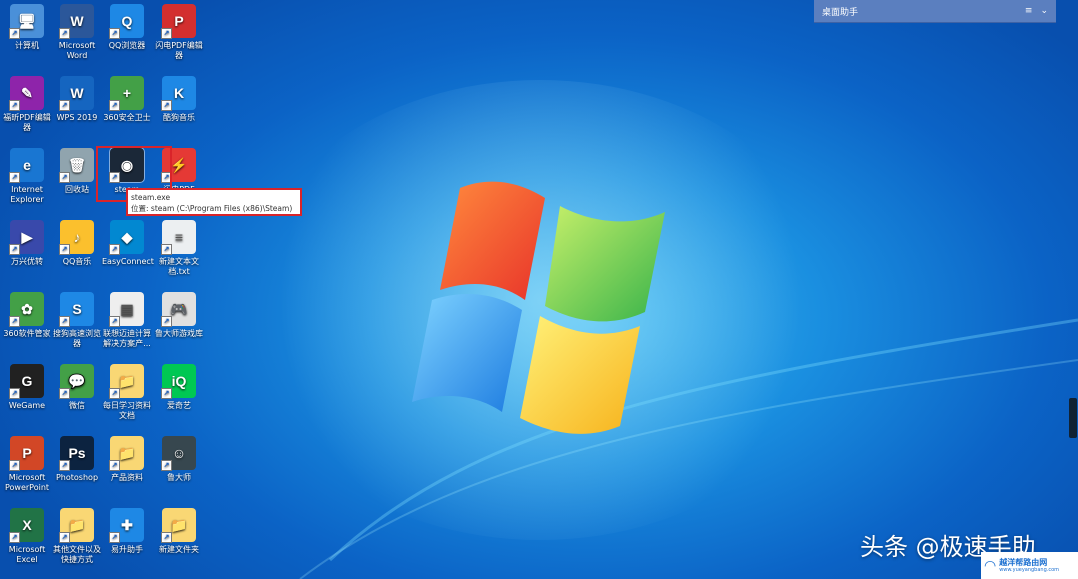 This screenshot has width=1078, height=579. Describe the element at coordinates (1029, 570) in the screenshot. I see `brand-url: www.yueyangbang.com` at that location.